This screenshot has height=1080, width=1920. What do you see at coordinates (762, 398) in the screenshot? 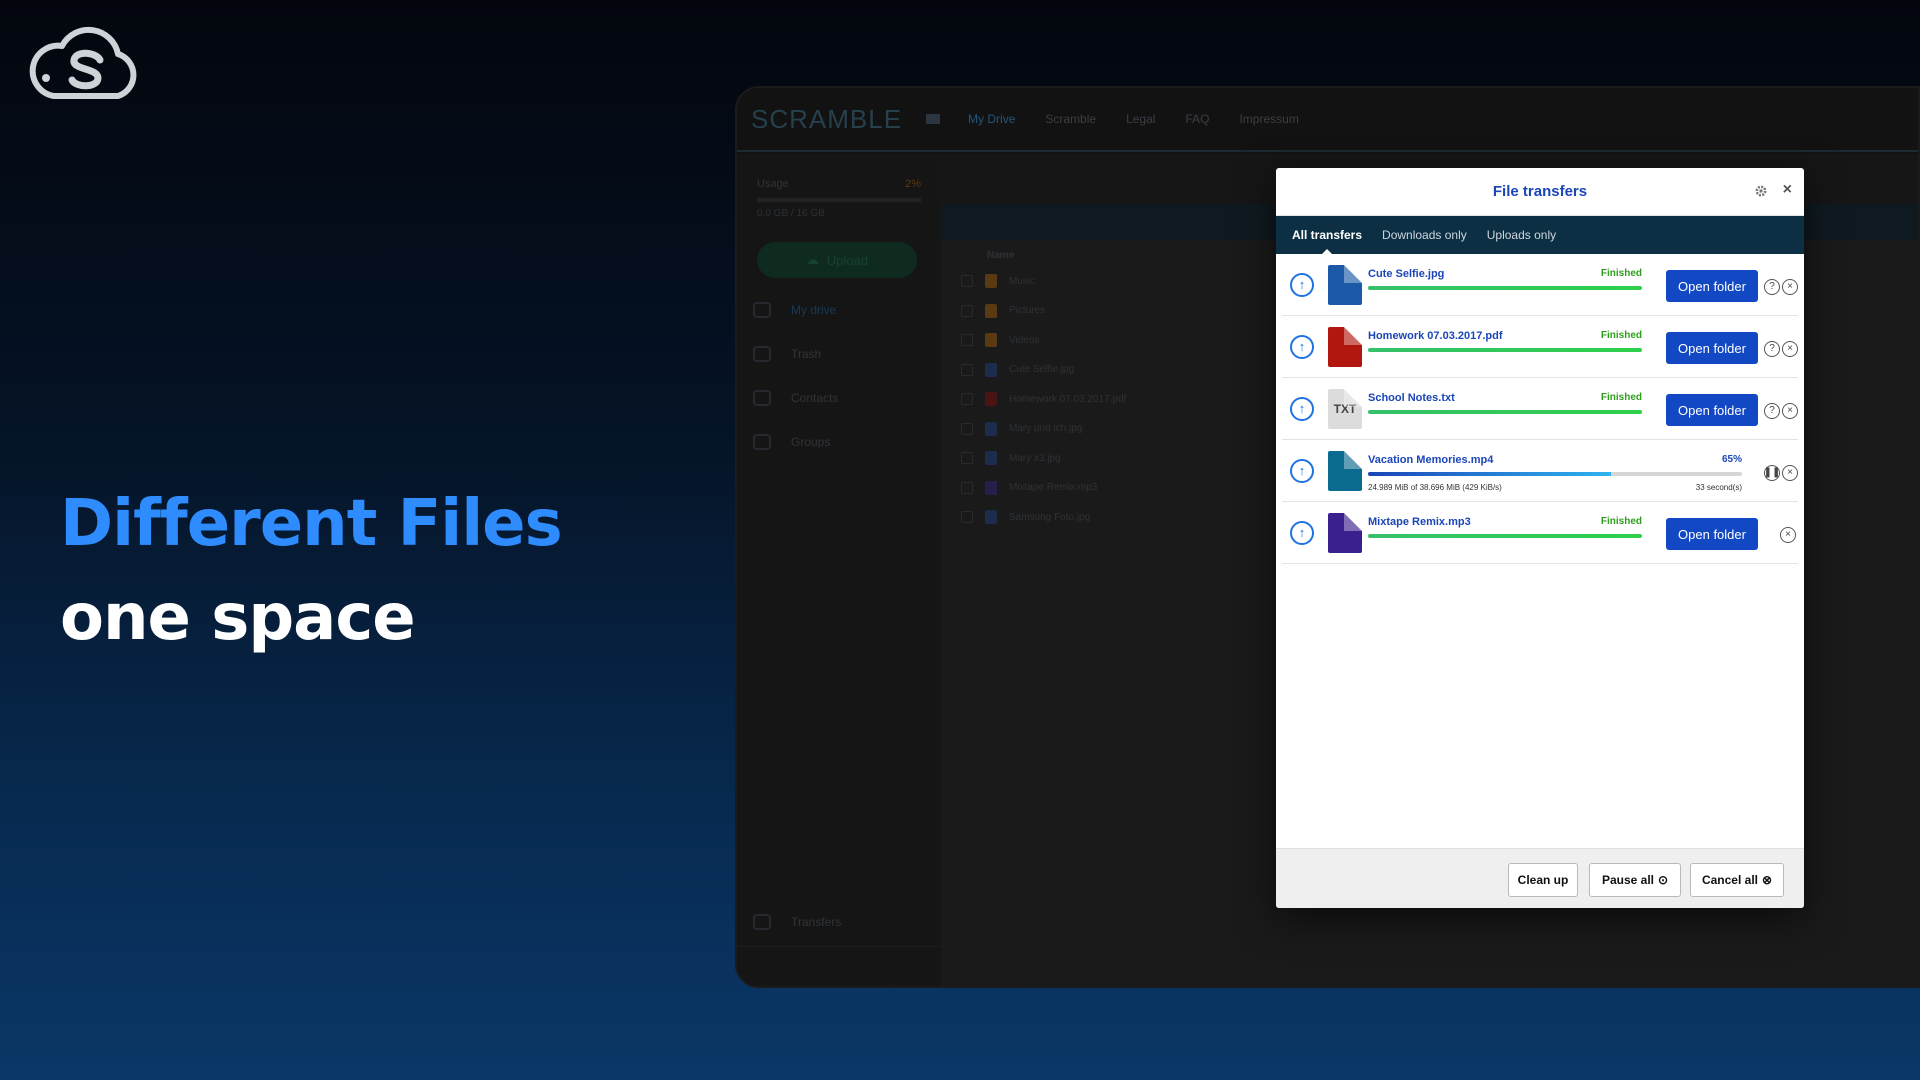
I see `contact-icon` at bounding box center [762, 398].